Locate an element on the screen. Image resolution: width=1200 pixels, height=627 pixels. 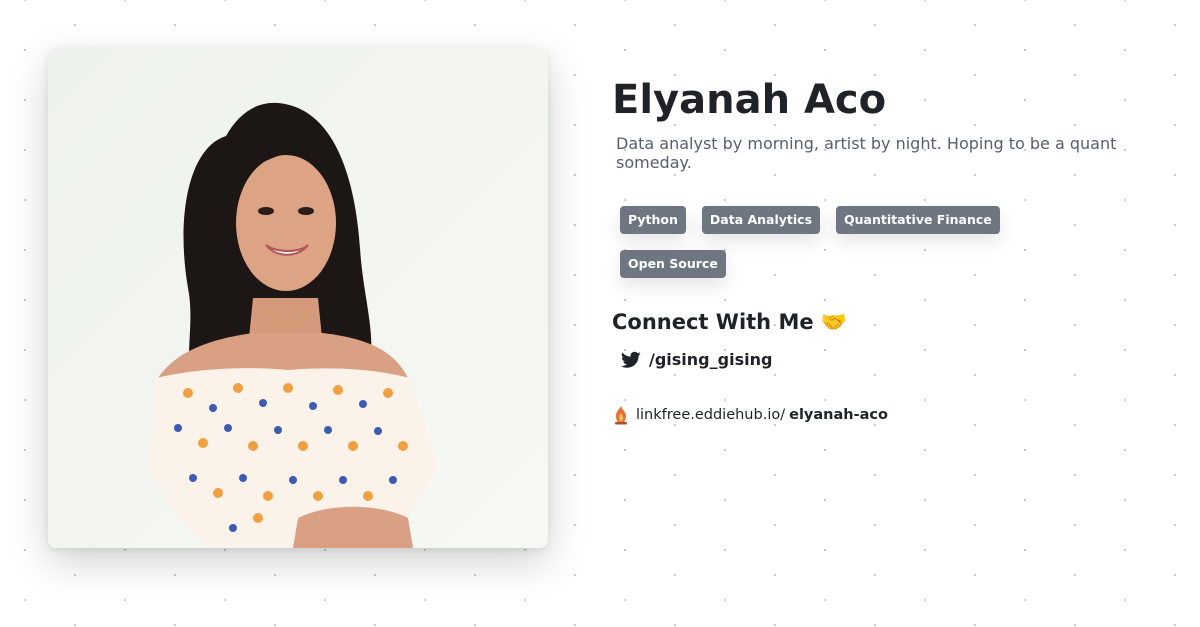
tag-open-source: Open Source is located at coordinates (673, 264).